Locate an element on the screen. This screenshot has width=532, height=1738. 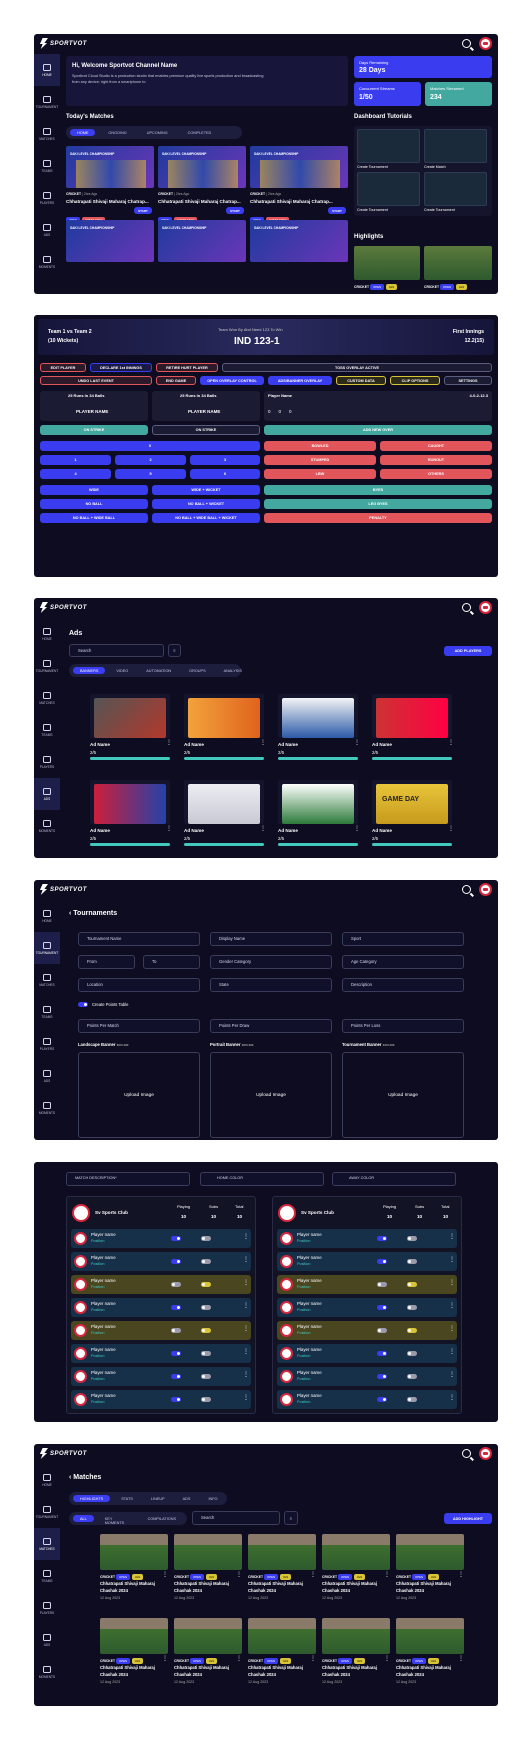
penalty-button: PENALTY is located at coordinates (378, 518).